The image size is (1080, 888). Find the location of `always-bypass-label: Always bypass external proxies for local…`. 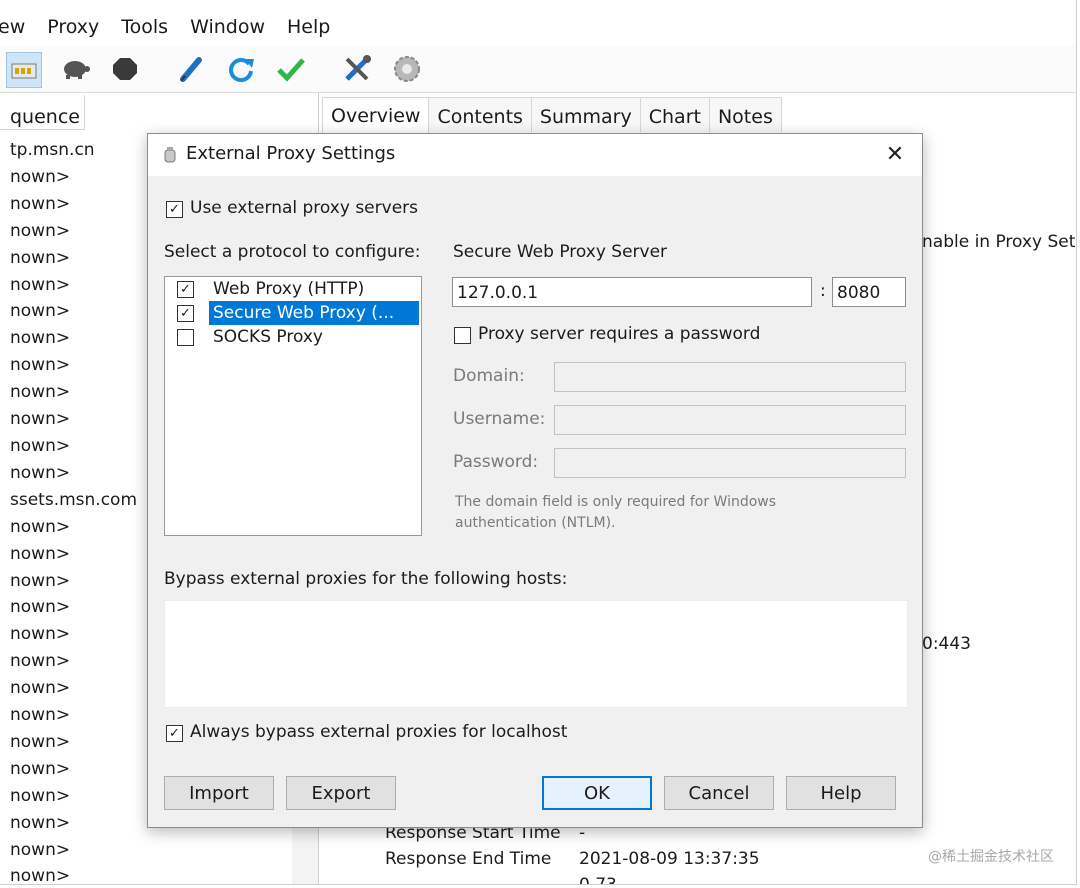

always-bypass-label: Always bypass external proxies for local… is located at coordinates (379, 732).